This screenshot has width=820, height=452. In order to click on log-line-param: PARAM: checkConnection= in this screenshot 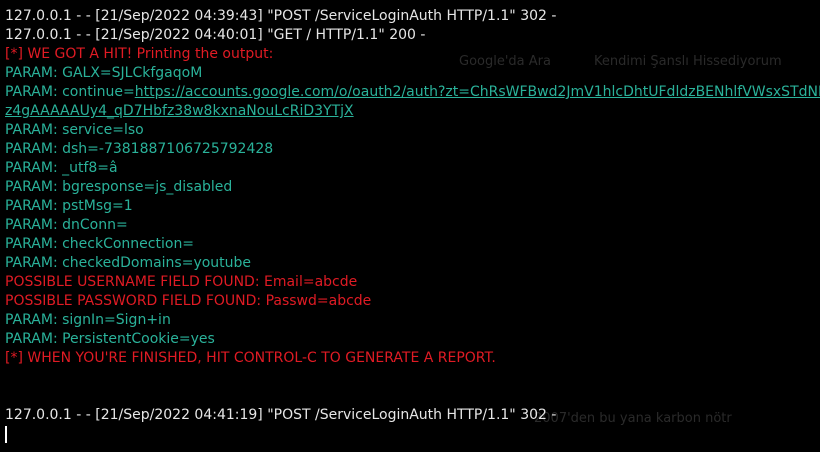, I will do `click(100, 244)`.